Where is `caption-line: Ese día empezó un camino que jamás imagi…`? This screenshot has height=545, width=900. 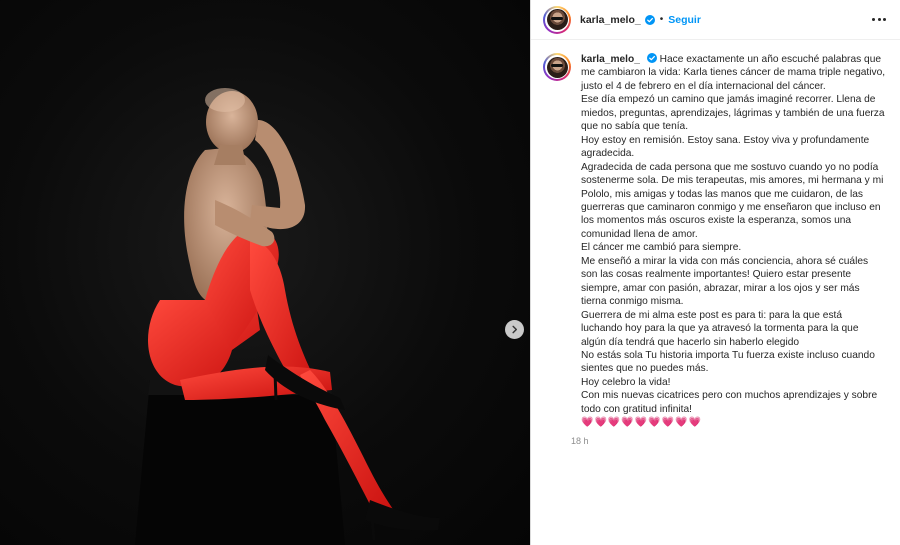 caption-line: Ese día empezó un camino que jamás imagi… is located at coordinates (733, 113).